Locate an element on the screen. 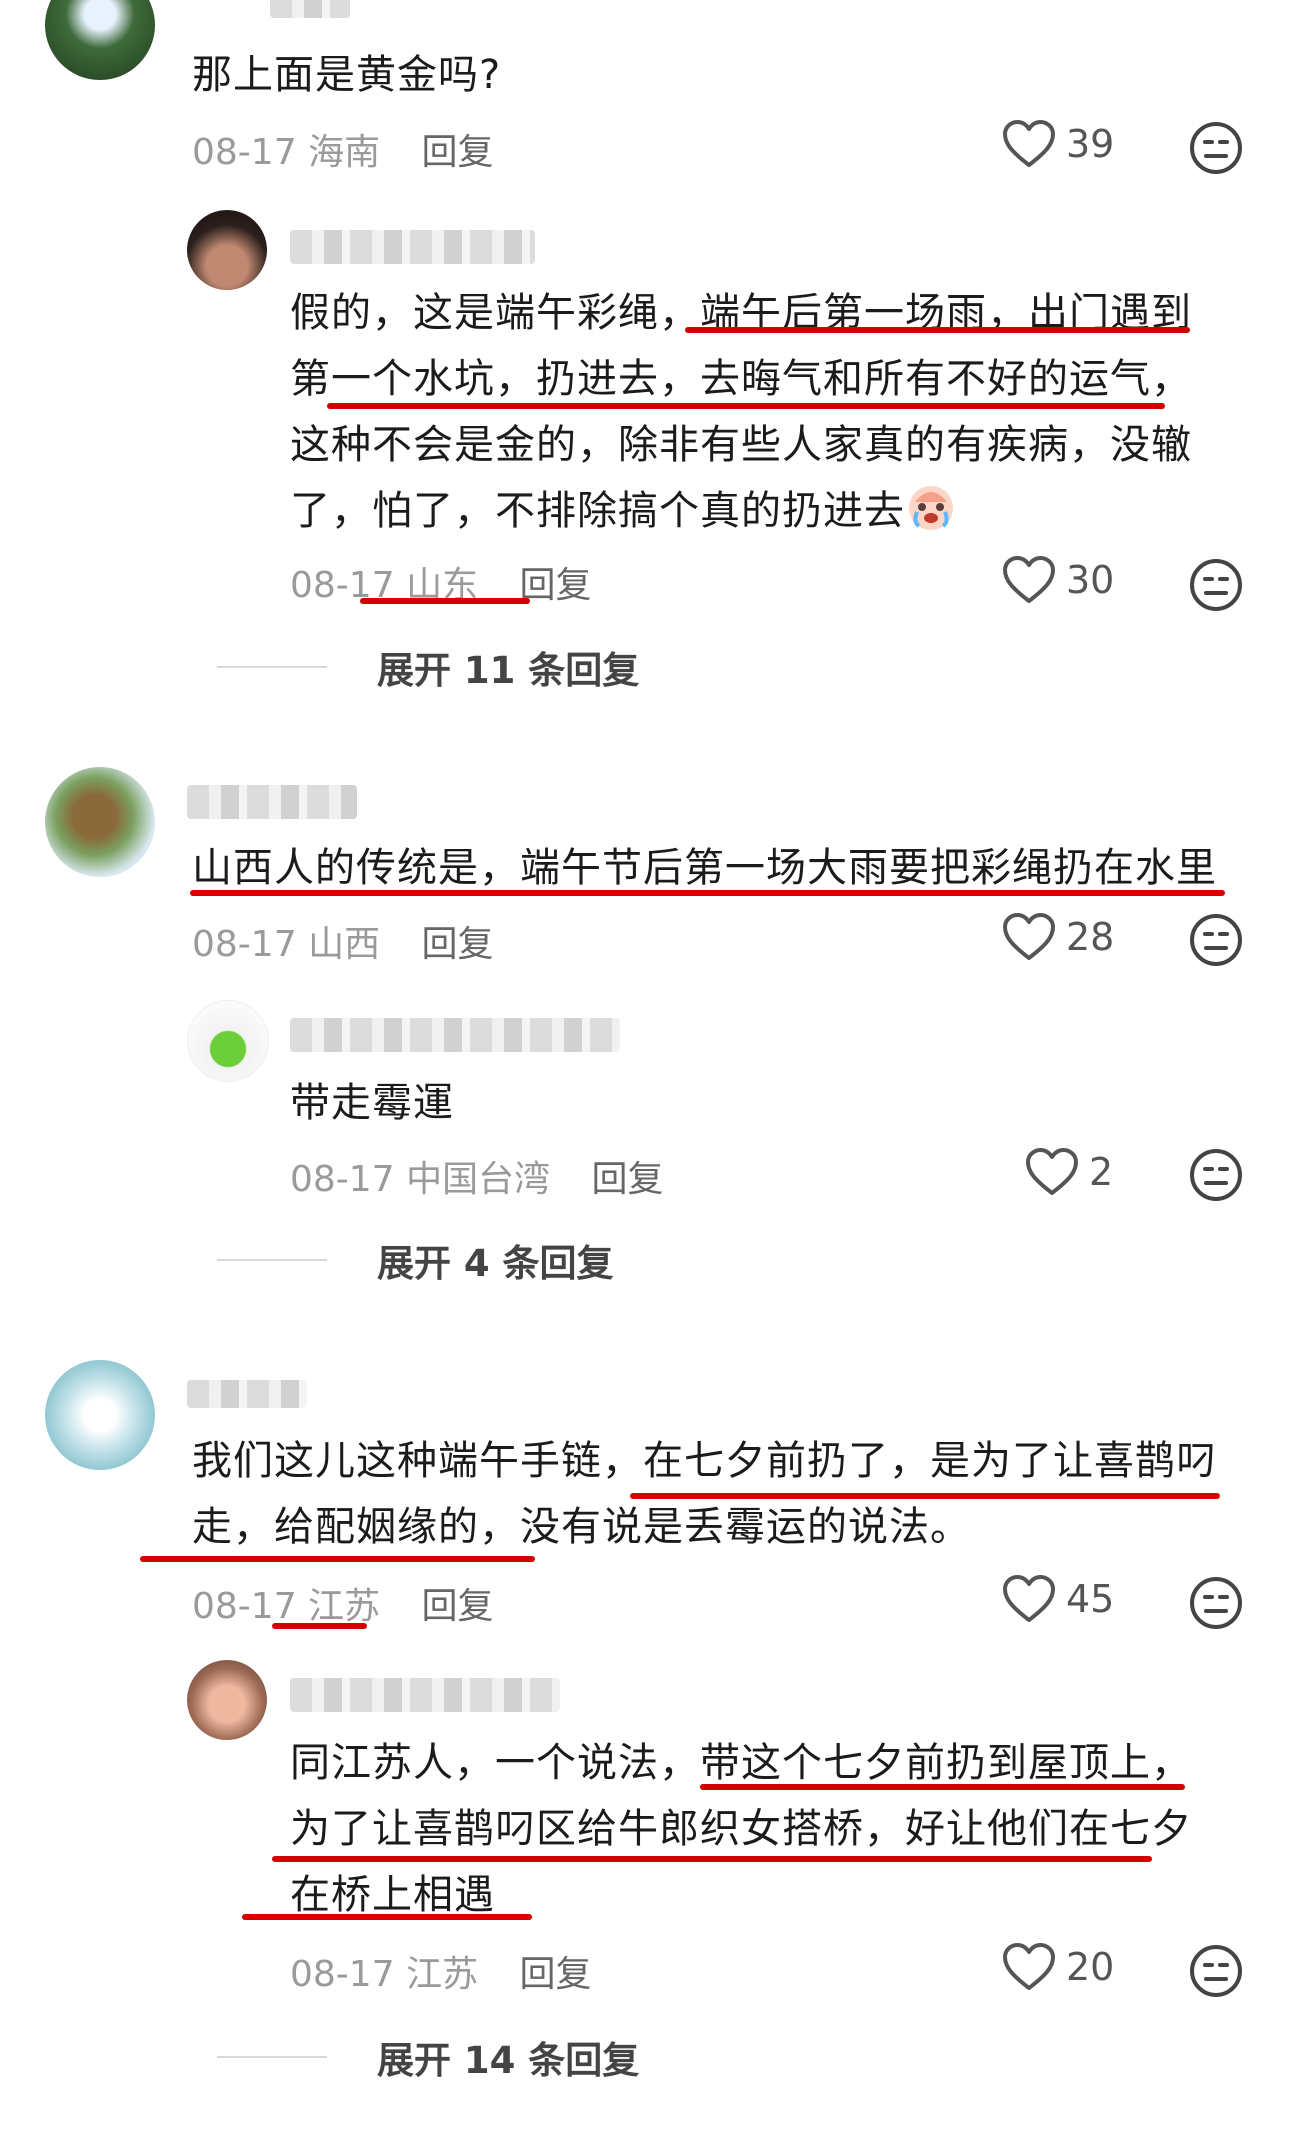 The height and width of the screenshot is (2150, 1290). reply-text-line: 这种不会是金的，除非有些人家真的有疾病，没辙 is located at coordinates (741, 445).